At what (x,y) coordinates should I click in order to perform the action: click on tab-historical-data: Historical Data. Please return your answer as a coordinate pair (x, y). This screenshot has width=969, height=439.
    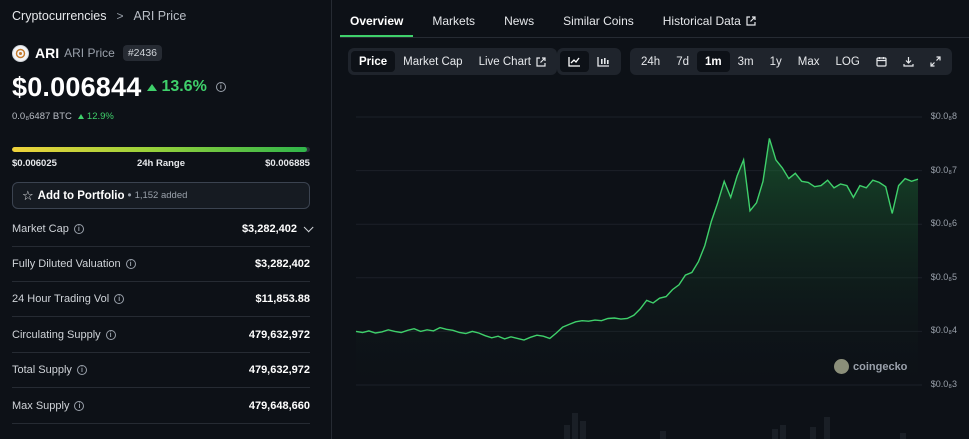
    Looking at the image, I should click on (709, 21).